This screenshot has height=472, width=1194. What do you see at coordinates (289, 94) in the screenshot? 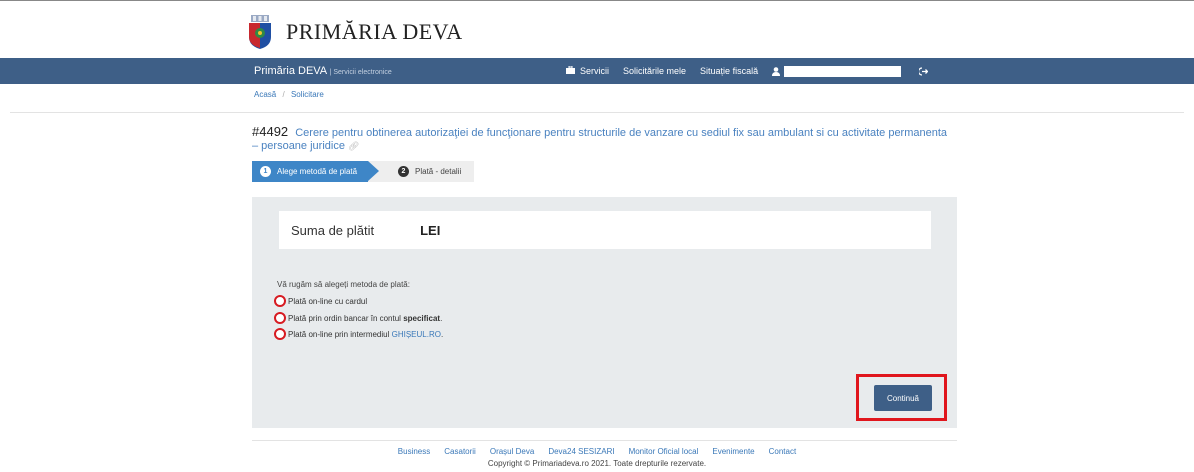
I see `breadcrumb: Acasă / Solicitare` at bounding box center [289, 94].